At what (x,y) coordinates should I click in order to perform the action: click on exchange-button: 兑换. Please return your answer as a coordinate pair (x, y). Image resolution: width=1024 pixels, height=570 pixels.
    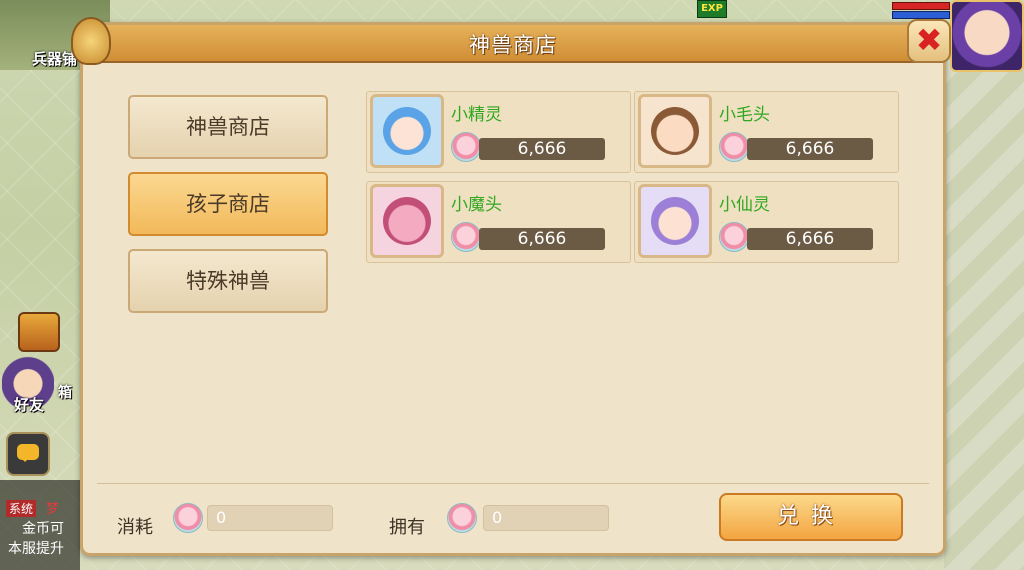
    Looking at the image, I should click on (811, 517).